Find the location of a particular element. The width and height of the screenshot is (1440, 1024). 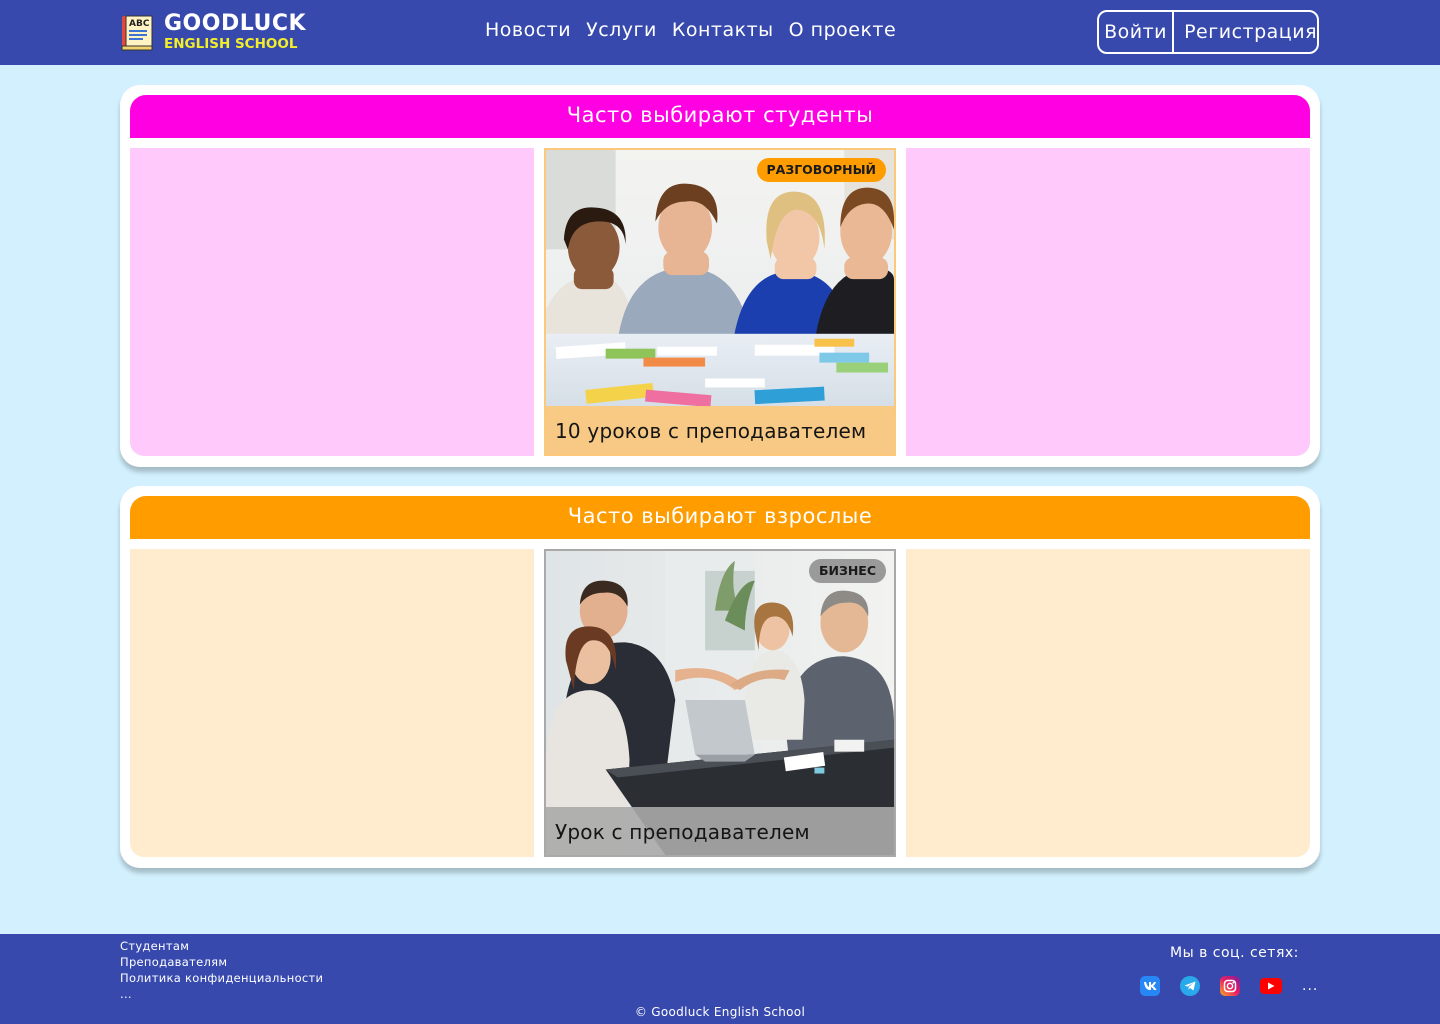

logo-text: GOODLUCK ENGLISH SCHOOL is located at coordinates (235, 31).